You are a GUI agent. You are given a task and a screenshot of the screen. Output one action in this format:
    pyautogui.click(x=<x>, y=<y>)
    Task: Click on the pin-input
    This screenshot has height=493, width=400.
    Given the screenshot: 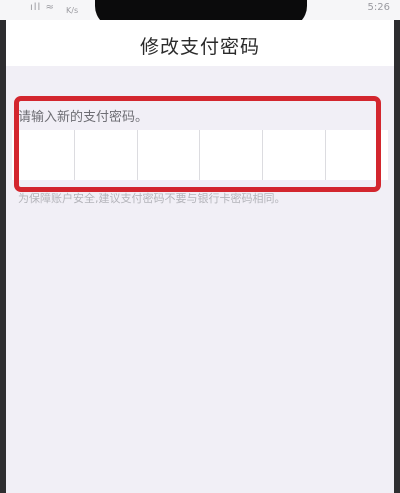 What is the action you would take?
    pyautogui.click(x=200, y=155)
    